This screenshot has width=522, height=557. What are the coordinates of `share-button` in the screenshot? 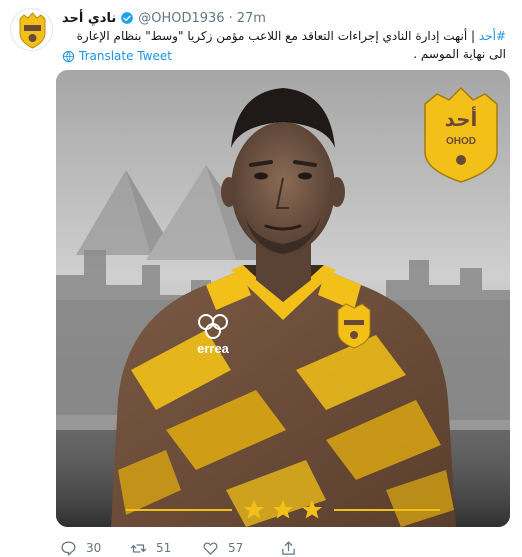 It's located at (288, 548).